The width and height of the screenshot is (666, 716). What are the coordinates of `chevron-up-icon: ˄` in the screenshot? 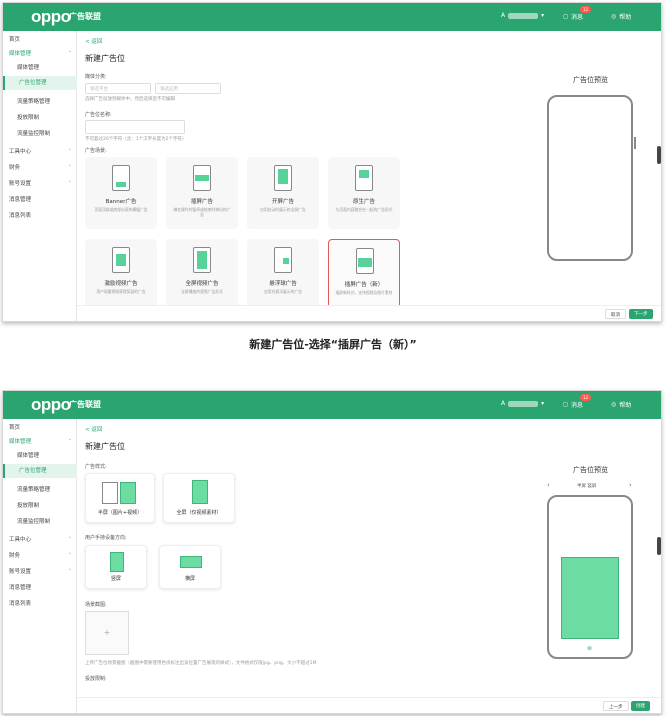 It's located at (70, 442).